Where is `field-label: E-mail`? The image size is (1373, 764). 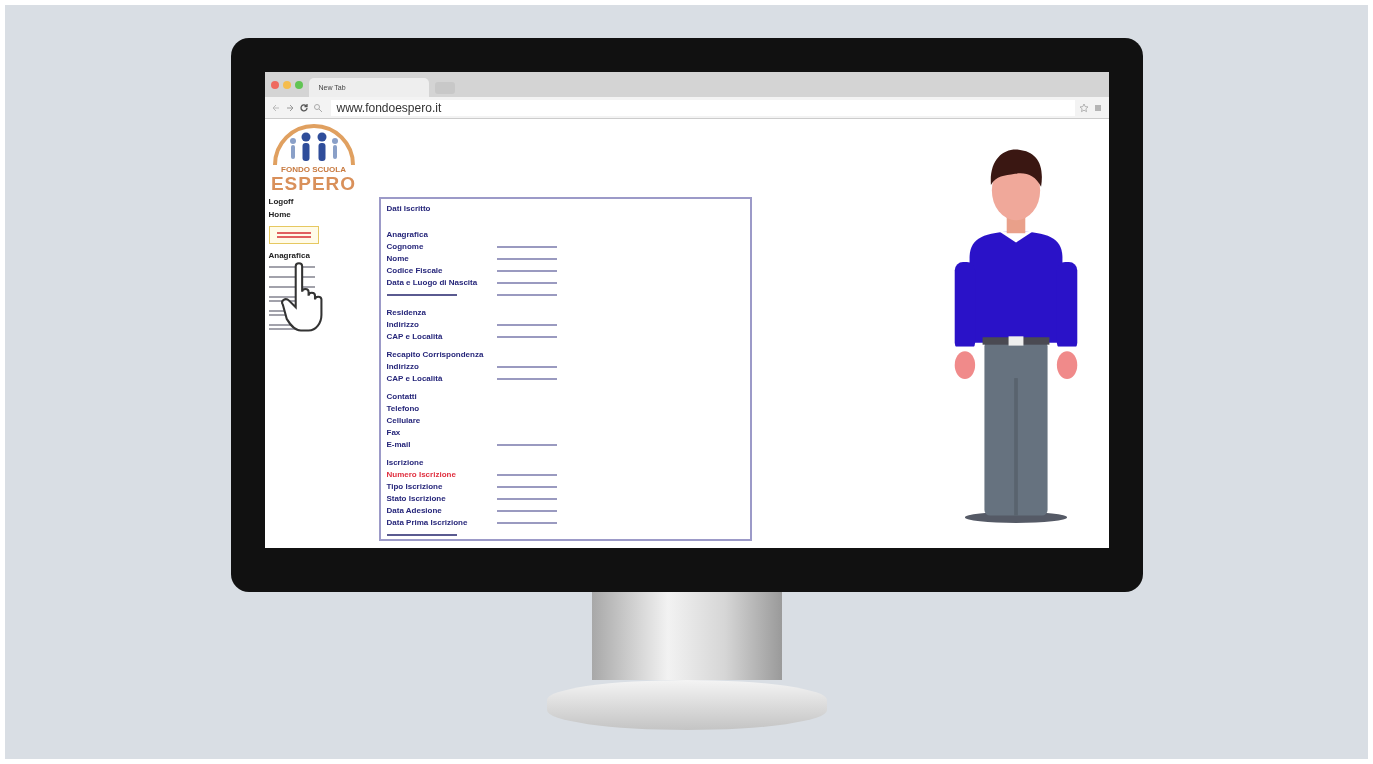 field-label: E-mail is located at coordinates (399, 444).